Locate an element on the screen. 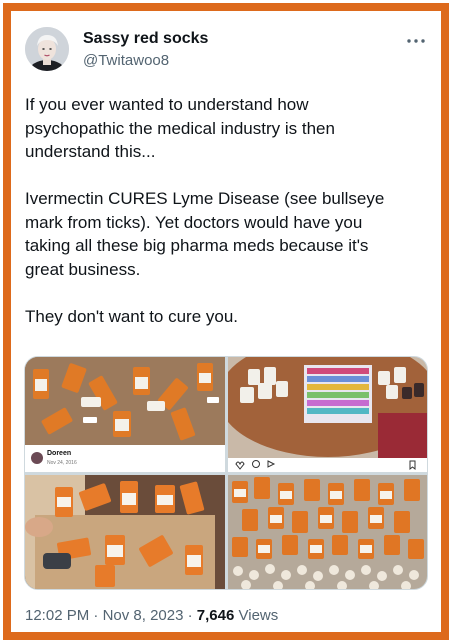  views-label: Views is located at coordinates (256, 615).